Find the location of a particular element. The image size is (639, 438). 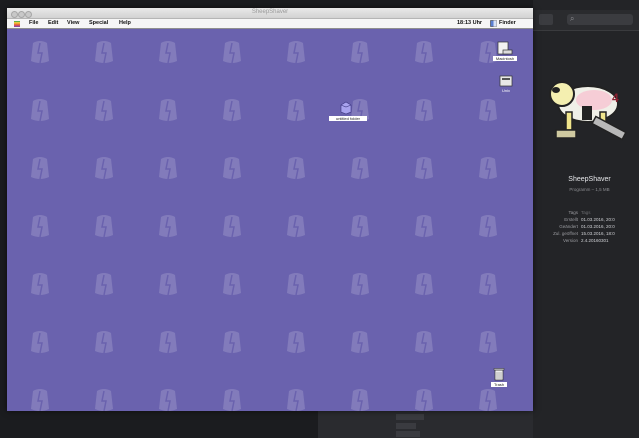

window-title: SheepShaver is located at coordinates (270, 12).